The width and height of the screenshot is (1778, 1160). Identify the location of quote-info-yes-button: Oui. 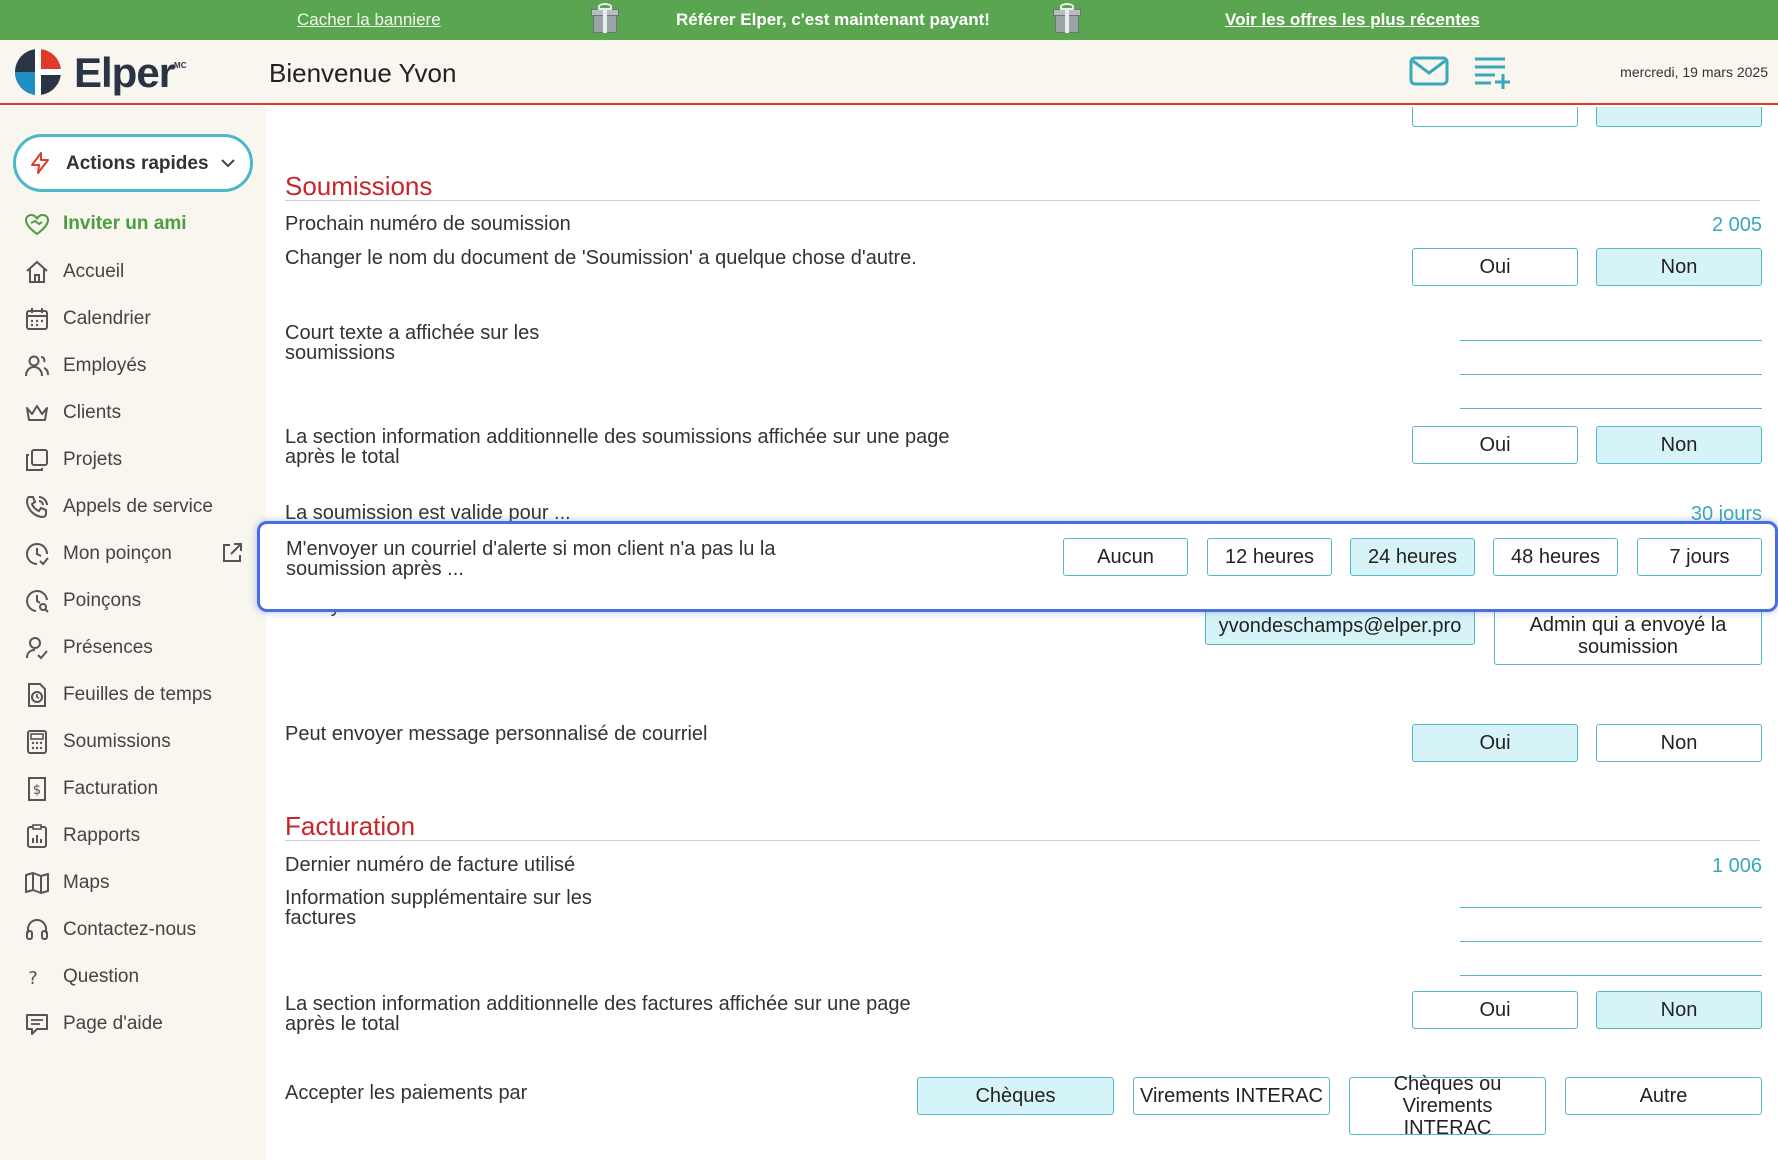
(1495, 445).